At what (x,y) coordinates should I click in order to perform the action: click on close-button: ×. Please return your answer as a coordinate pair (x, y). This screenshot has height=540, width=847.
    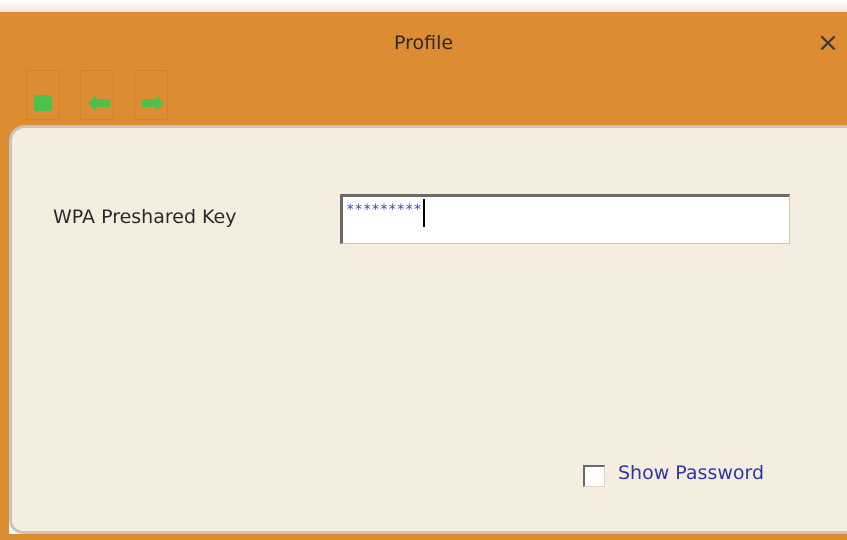
    Looking at the image, I should click on (828, 43).